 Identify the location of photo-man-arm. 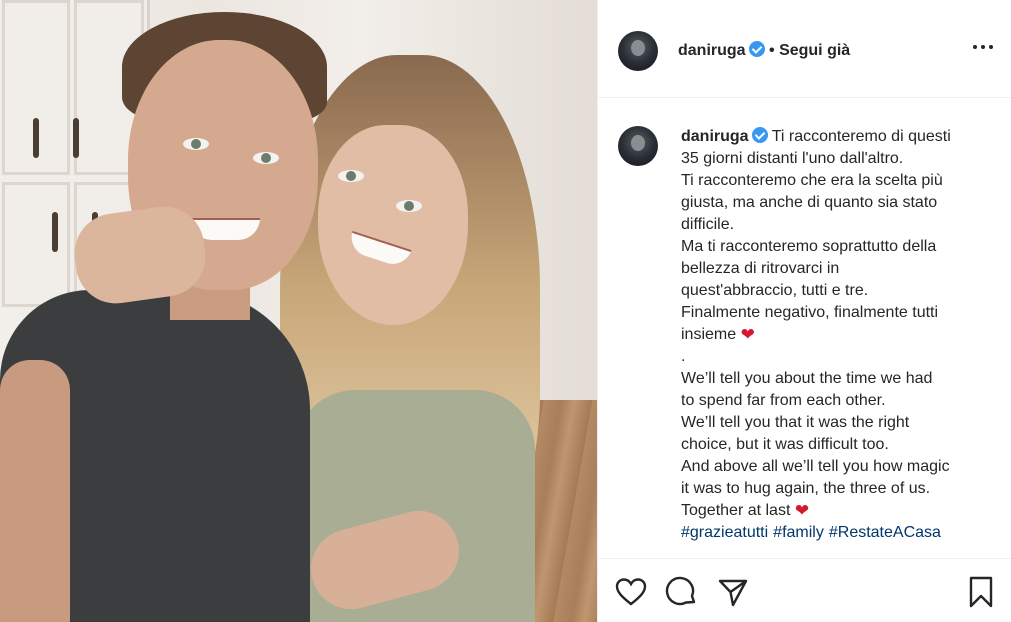
(35, 491).